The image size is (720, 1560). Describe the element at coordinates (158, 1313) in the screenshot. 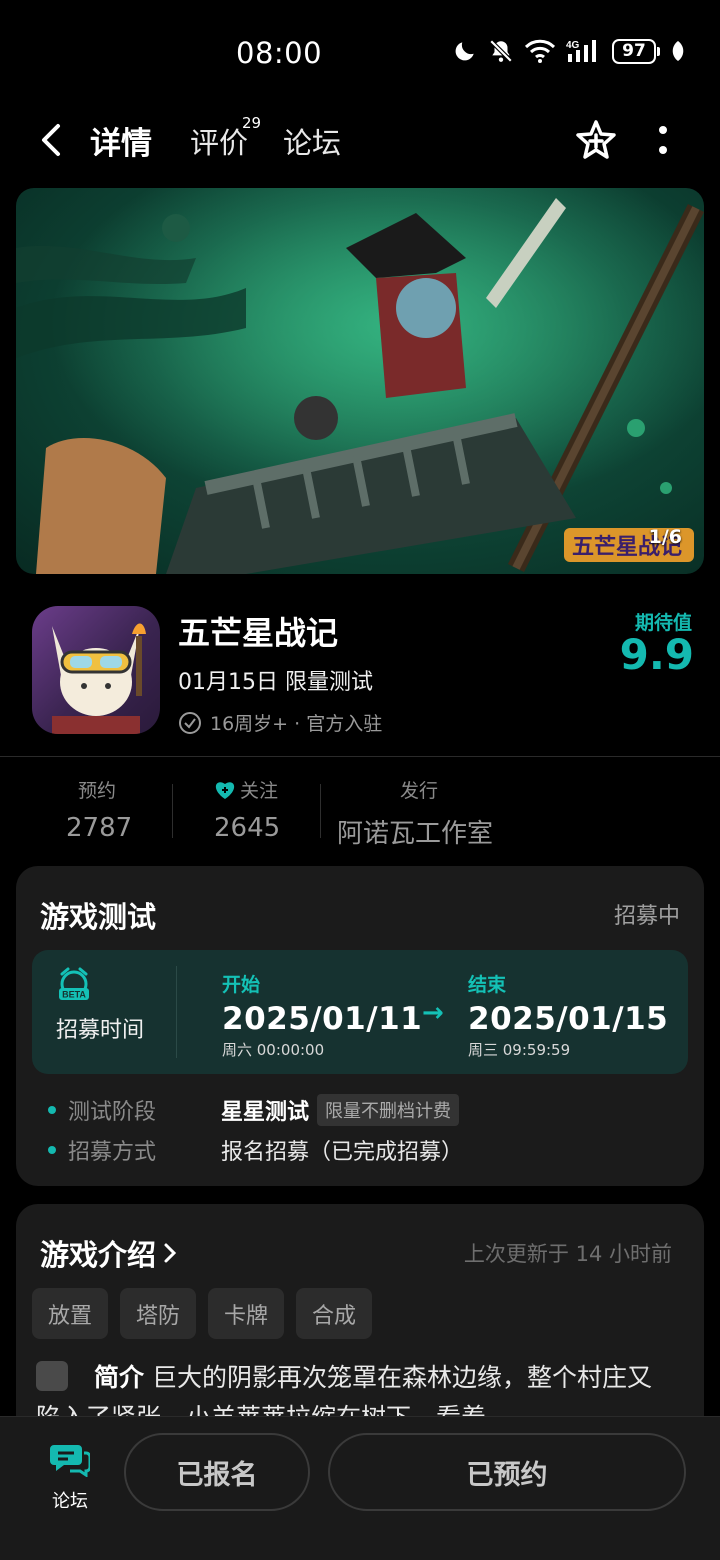

I see `tag-chip: 塔防` at that location.